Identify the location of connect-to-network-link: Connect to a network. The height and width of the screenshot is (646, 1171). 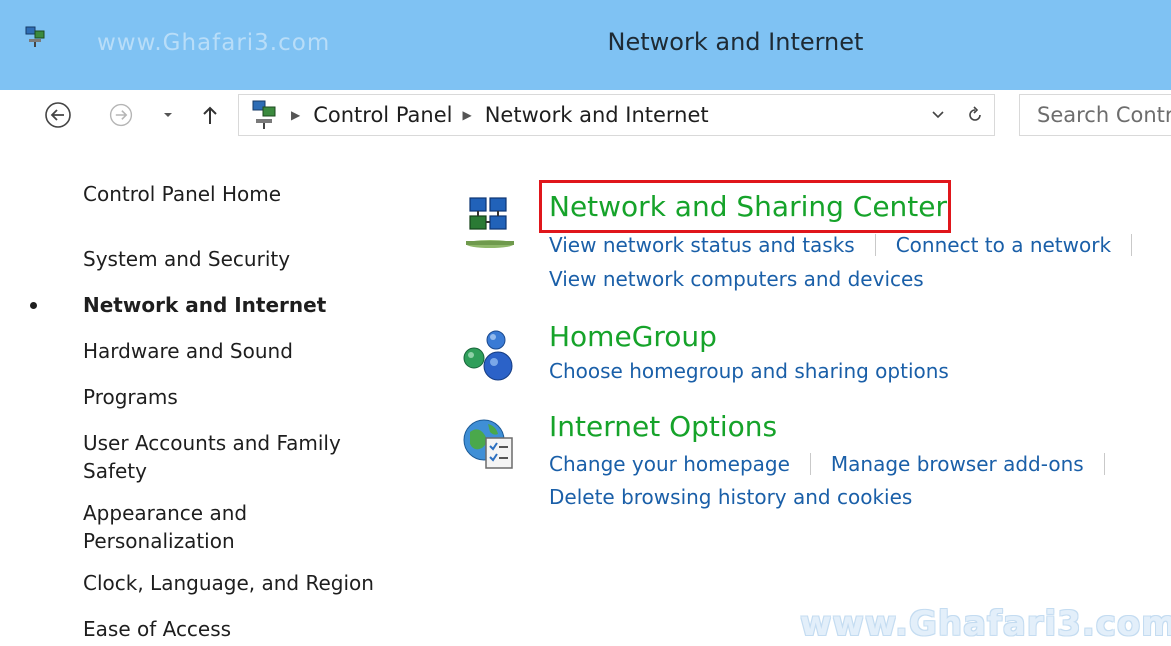
(1003, 245).